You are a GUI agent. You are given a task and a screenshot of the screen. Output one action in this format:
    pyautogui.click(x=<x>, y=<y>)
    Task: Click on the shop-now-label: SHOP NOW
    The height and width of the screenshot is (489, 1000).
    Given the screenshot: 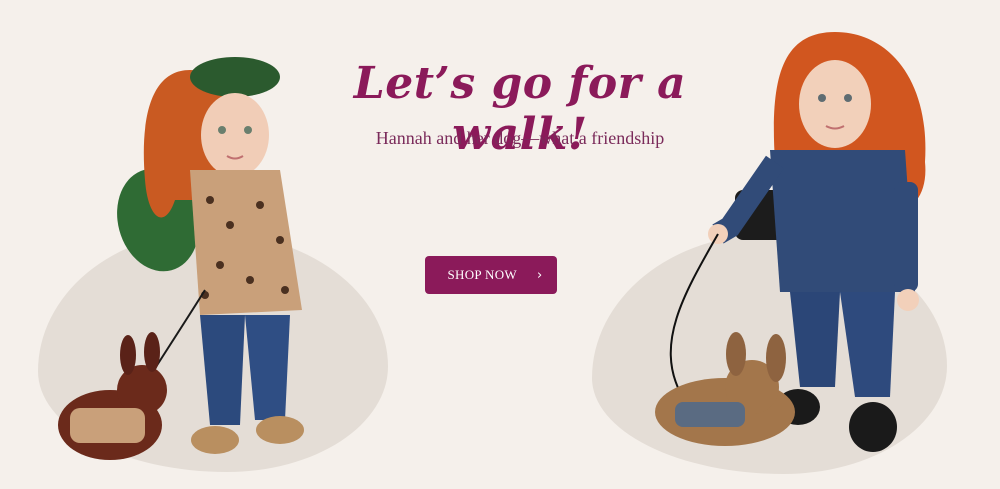 What is the action you would take?
    pyautogui.click(x=482, y=274)
    